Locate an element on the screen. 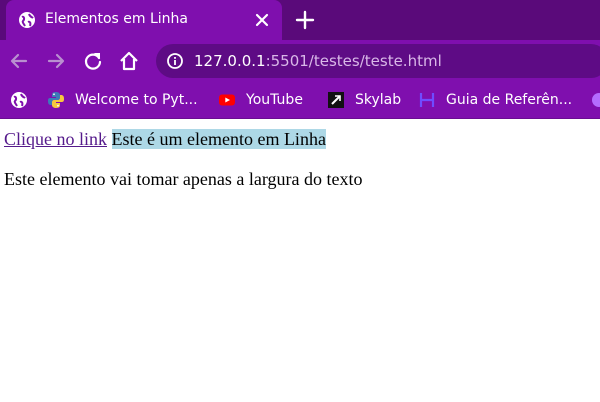 The width and height of the screenshot is (600, 402). guia-icon is located at coordinates (427, 100).